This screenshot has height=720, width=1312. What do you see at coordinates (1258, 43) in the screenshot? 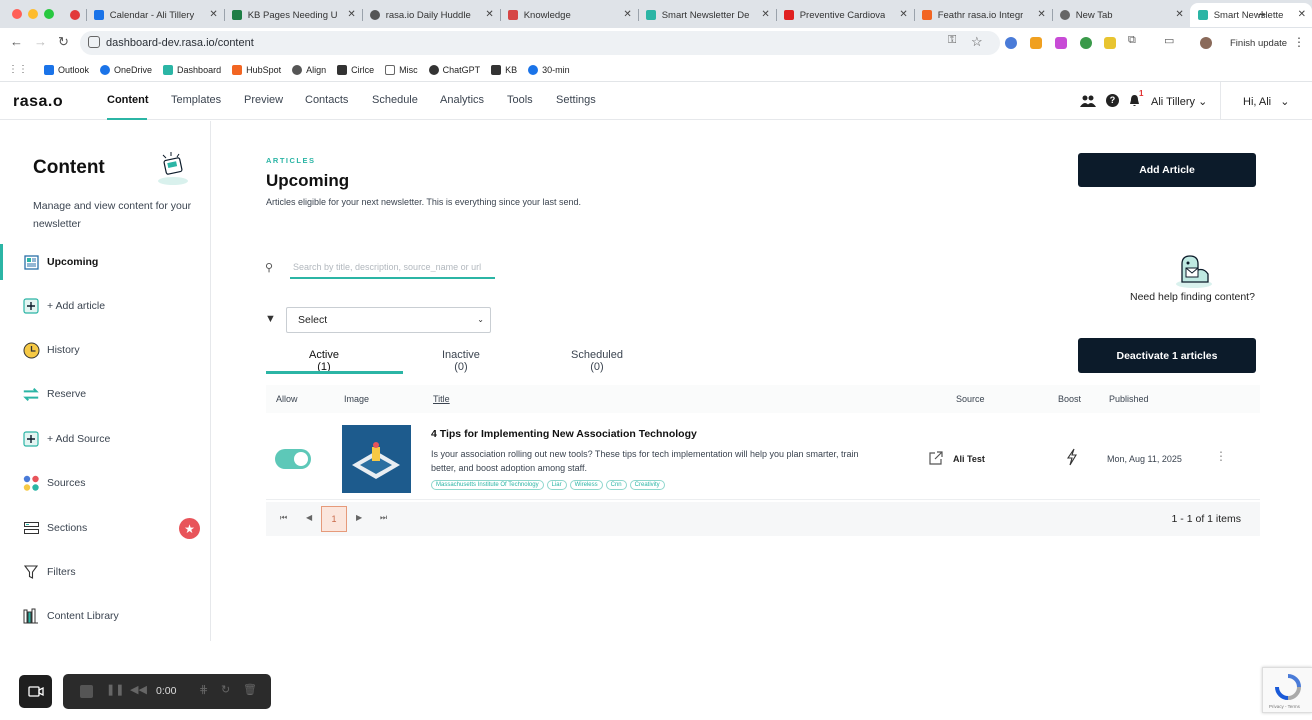
I see `finish-update-button: Finish update` at bounding box center [1258, 43].